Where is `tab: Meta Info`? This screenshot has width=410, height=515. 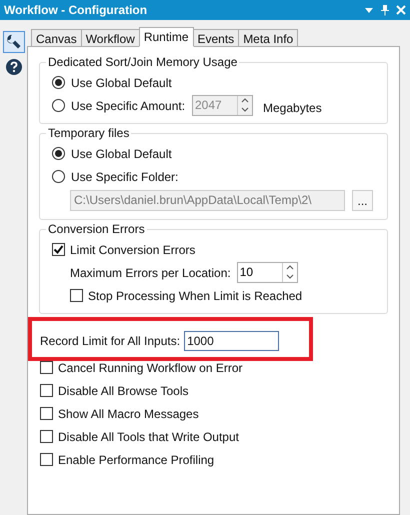
tab: Meta Info is located at coordinates (268, 38).